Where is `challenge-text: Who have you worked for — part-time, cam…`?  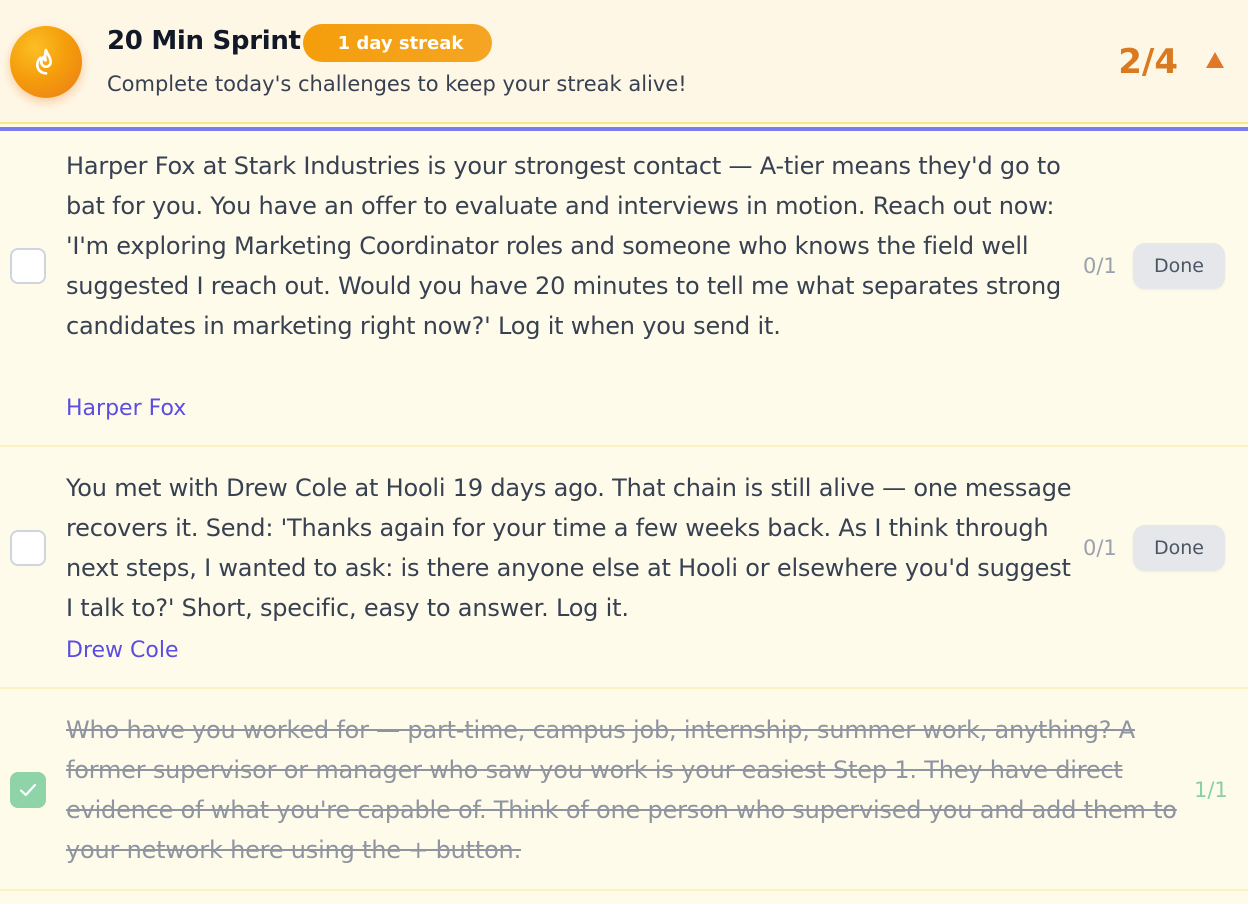 challenge-text: Who have you worked for — part-time, cam… is located at coordinates (621, 790).